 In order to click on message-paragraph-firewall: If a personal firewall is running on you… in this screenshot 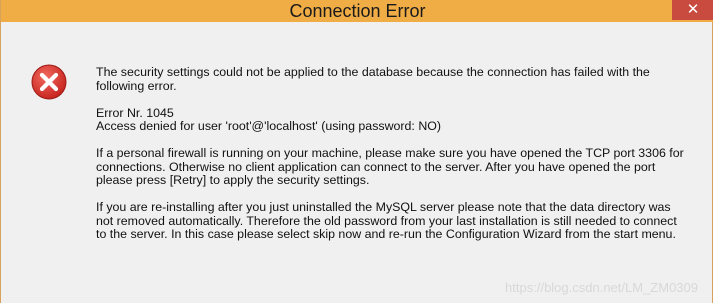, I will do `click(390, 166)`.